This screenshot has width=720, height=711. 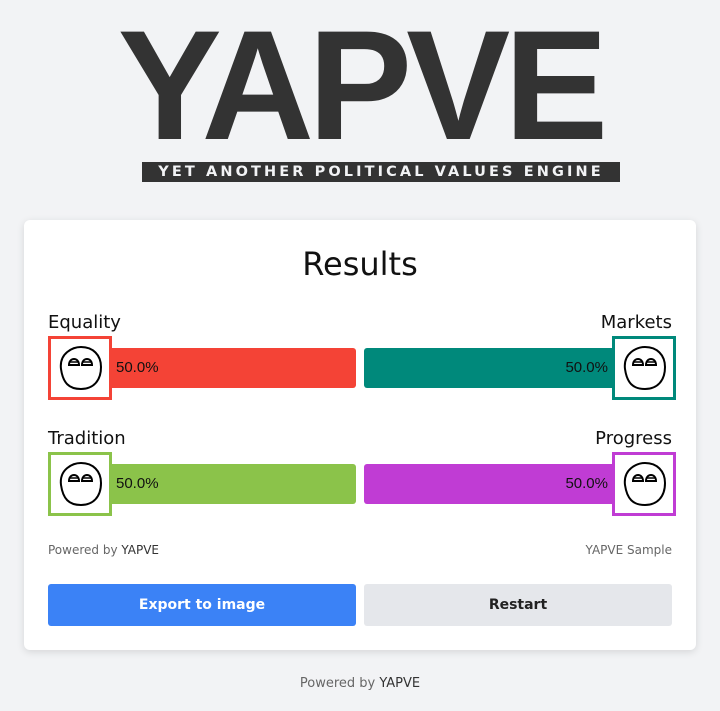 What do you see at coordinates (140, 550) in the screenshot?
I see `card-footer-brand-link: YAPVE` at bounding box center [140, 550].